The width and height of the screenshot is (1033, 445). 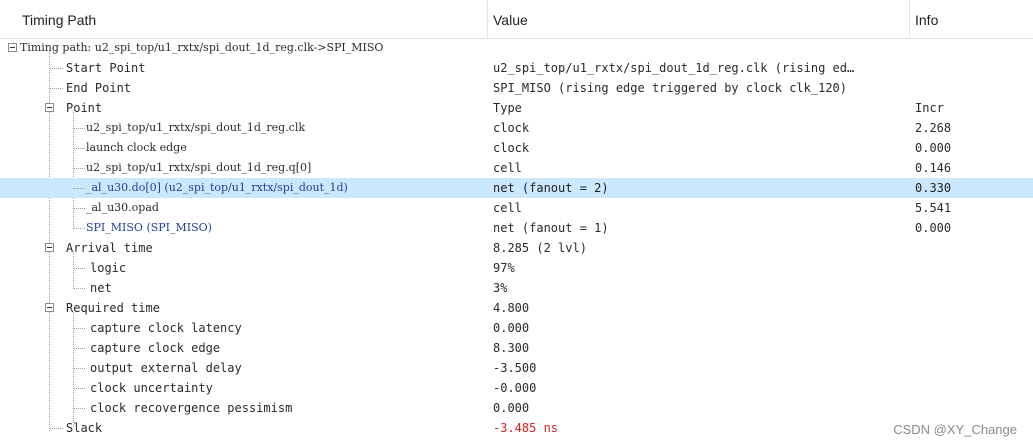 I want to click on row-label: output external delay, so click(x=166, y=368).